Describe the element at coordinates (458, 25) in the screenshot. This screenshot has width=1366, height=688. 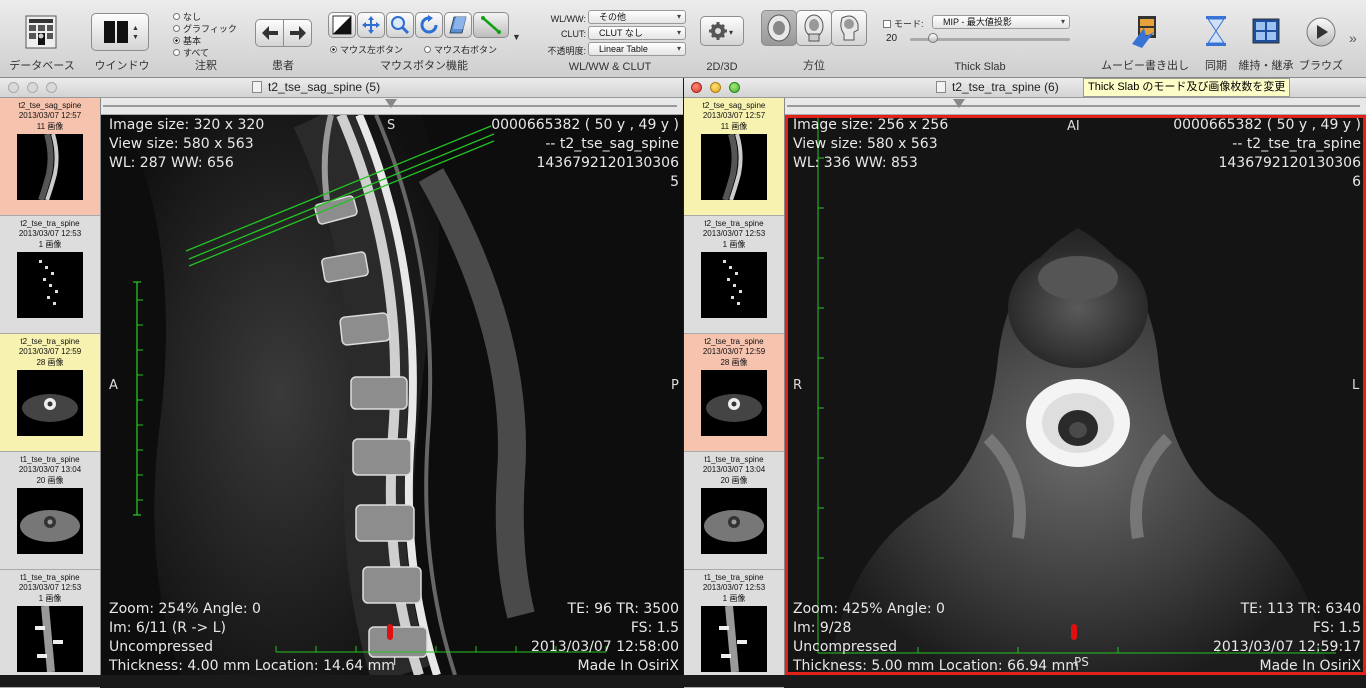
I see `scroll-tool-button` at that location.